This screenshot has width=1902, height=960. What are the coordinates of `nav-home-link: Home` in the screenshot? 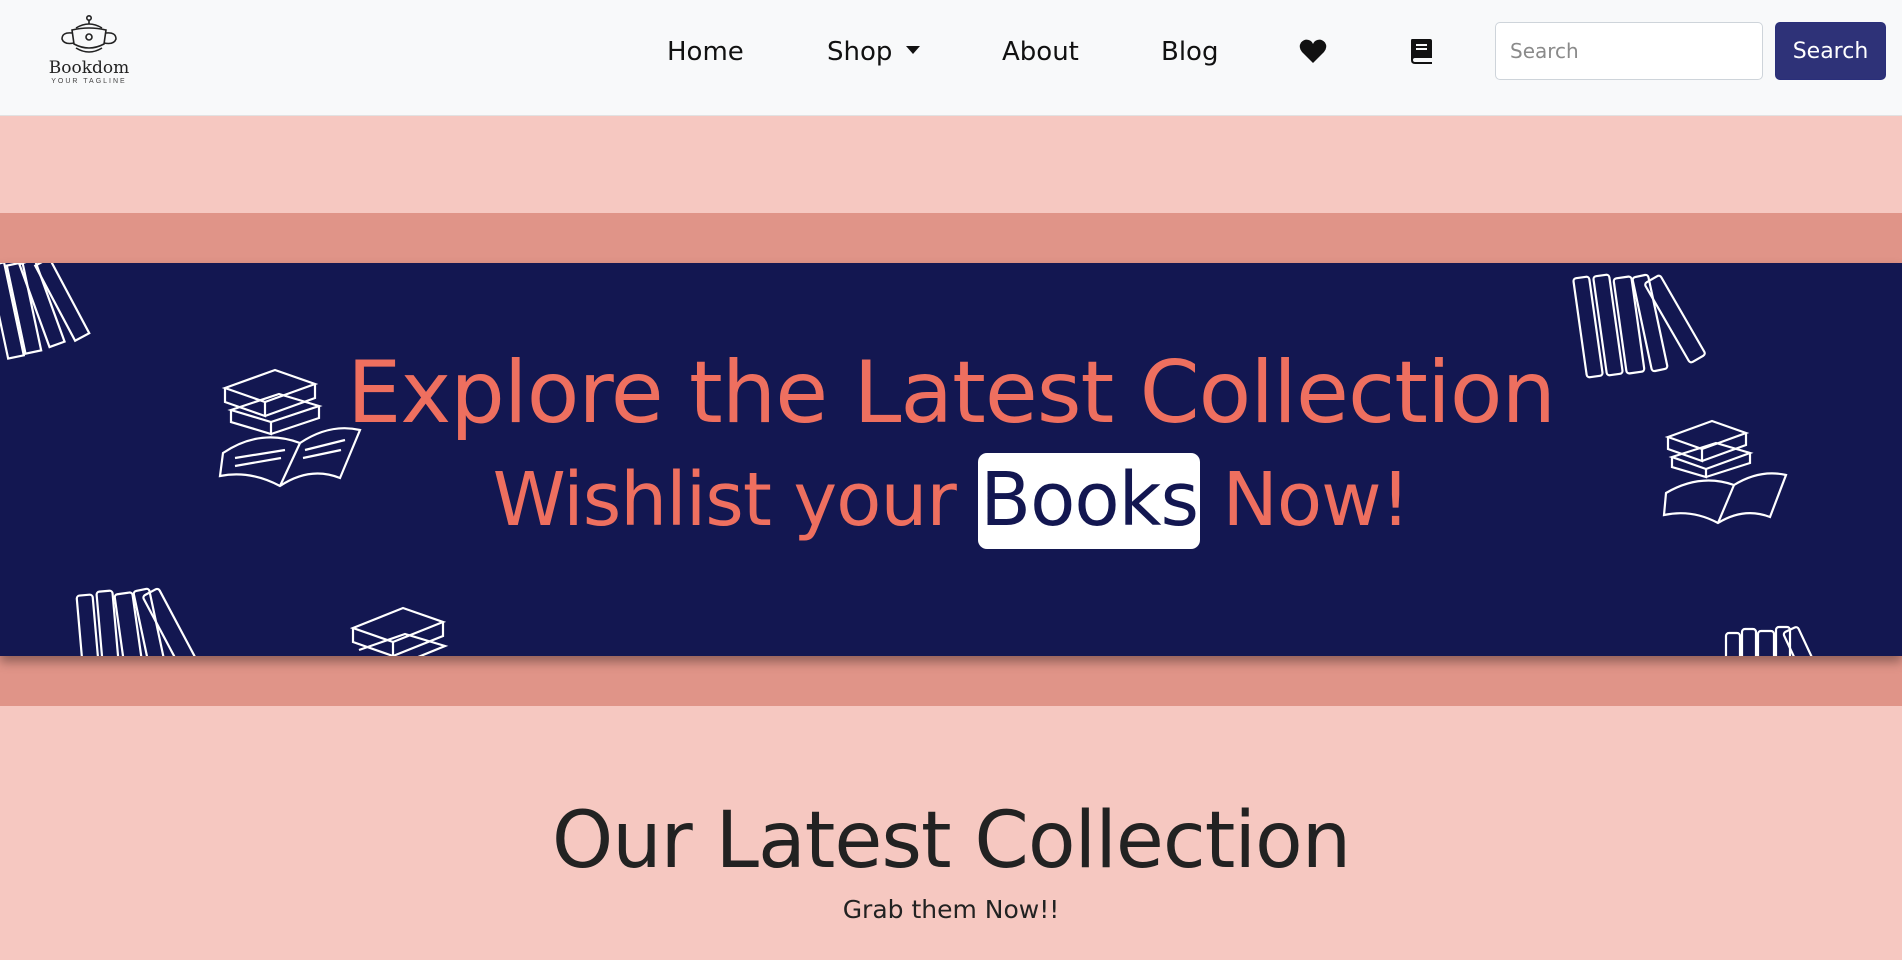 It's located at (705, 52).